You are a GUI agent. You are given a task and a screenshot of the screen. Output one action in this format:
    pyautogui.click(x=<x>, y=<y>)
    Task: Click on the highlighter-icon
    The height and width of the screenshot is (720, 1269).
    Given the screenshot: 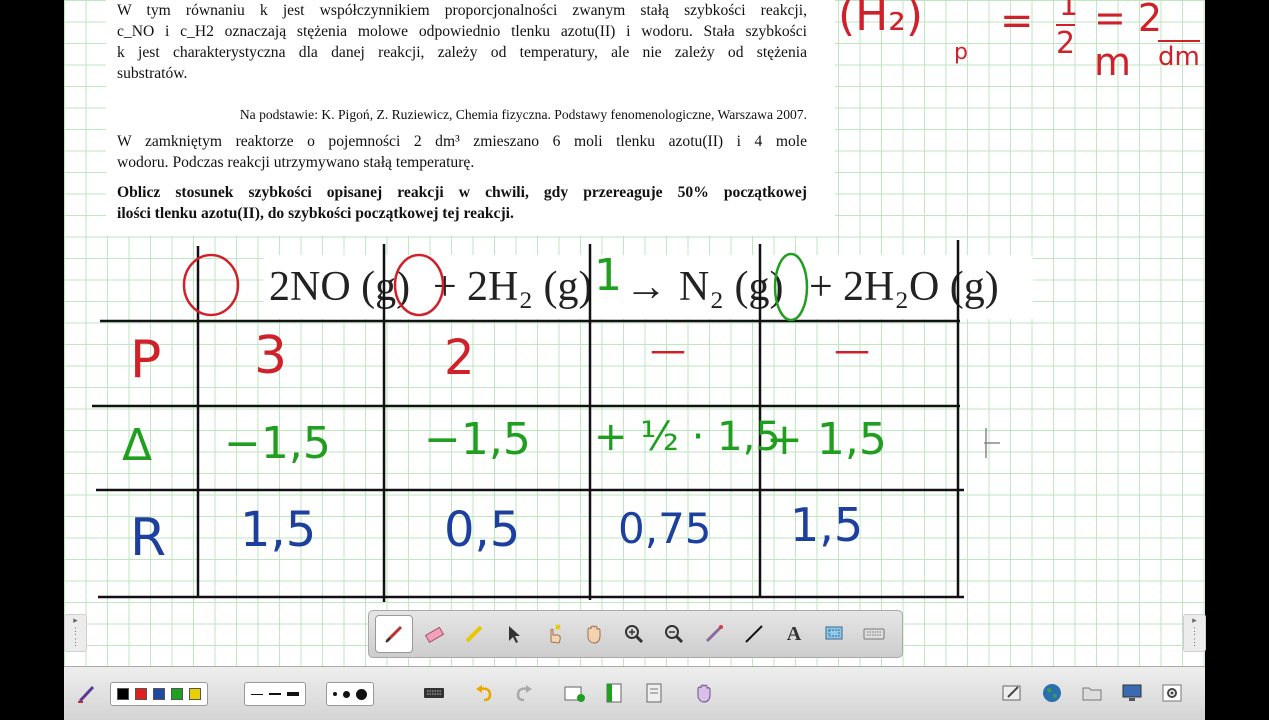 What is the action you would take?
    pyautogui.click(x=474, y=634)
    